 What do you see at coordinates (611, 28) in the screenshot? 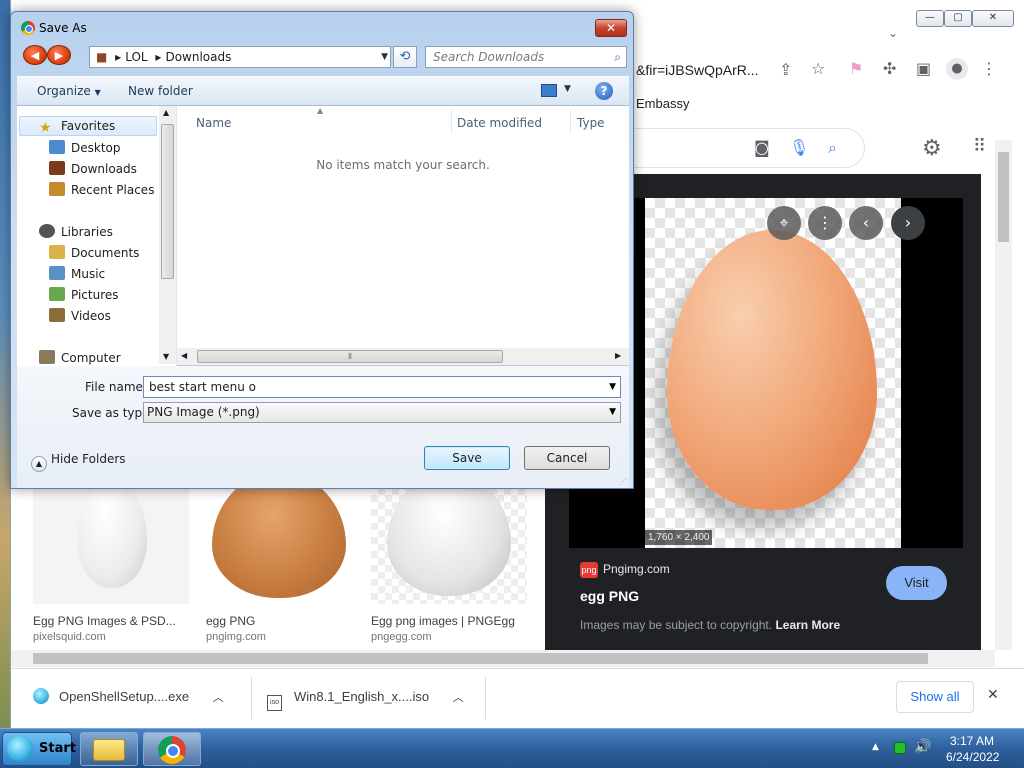
I see `dialog-close-button: ✕` at bounding box center [611, 28].